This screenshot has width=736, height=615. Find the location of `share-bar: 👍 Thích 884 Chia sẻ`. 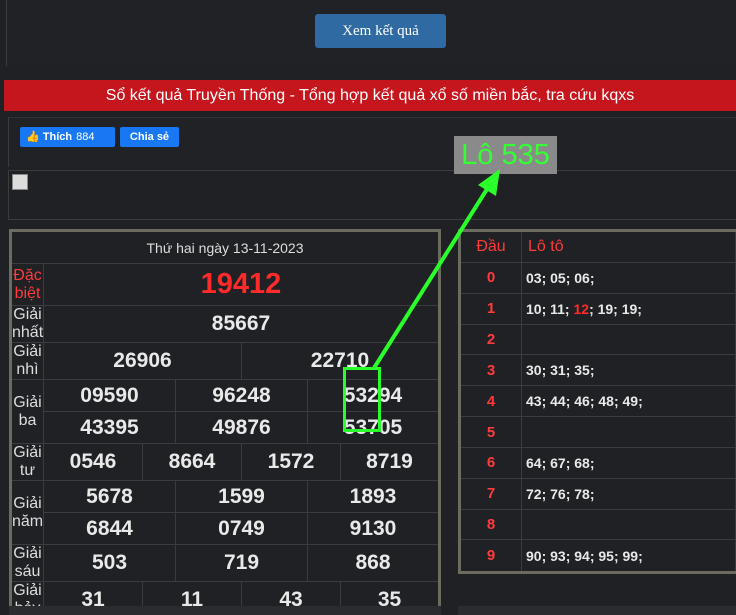

share-bar: 👍 Thích 884 Chia sẻ is located at coordinates (372, 142).